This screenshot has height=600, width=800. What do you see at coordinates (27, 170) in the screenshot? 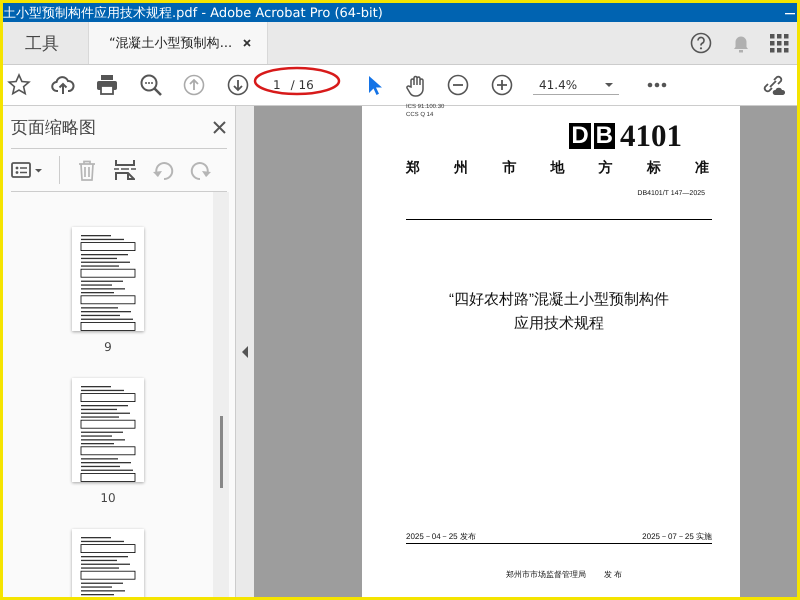
I see `options-menu-icon` at bounding box center [27, 170].